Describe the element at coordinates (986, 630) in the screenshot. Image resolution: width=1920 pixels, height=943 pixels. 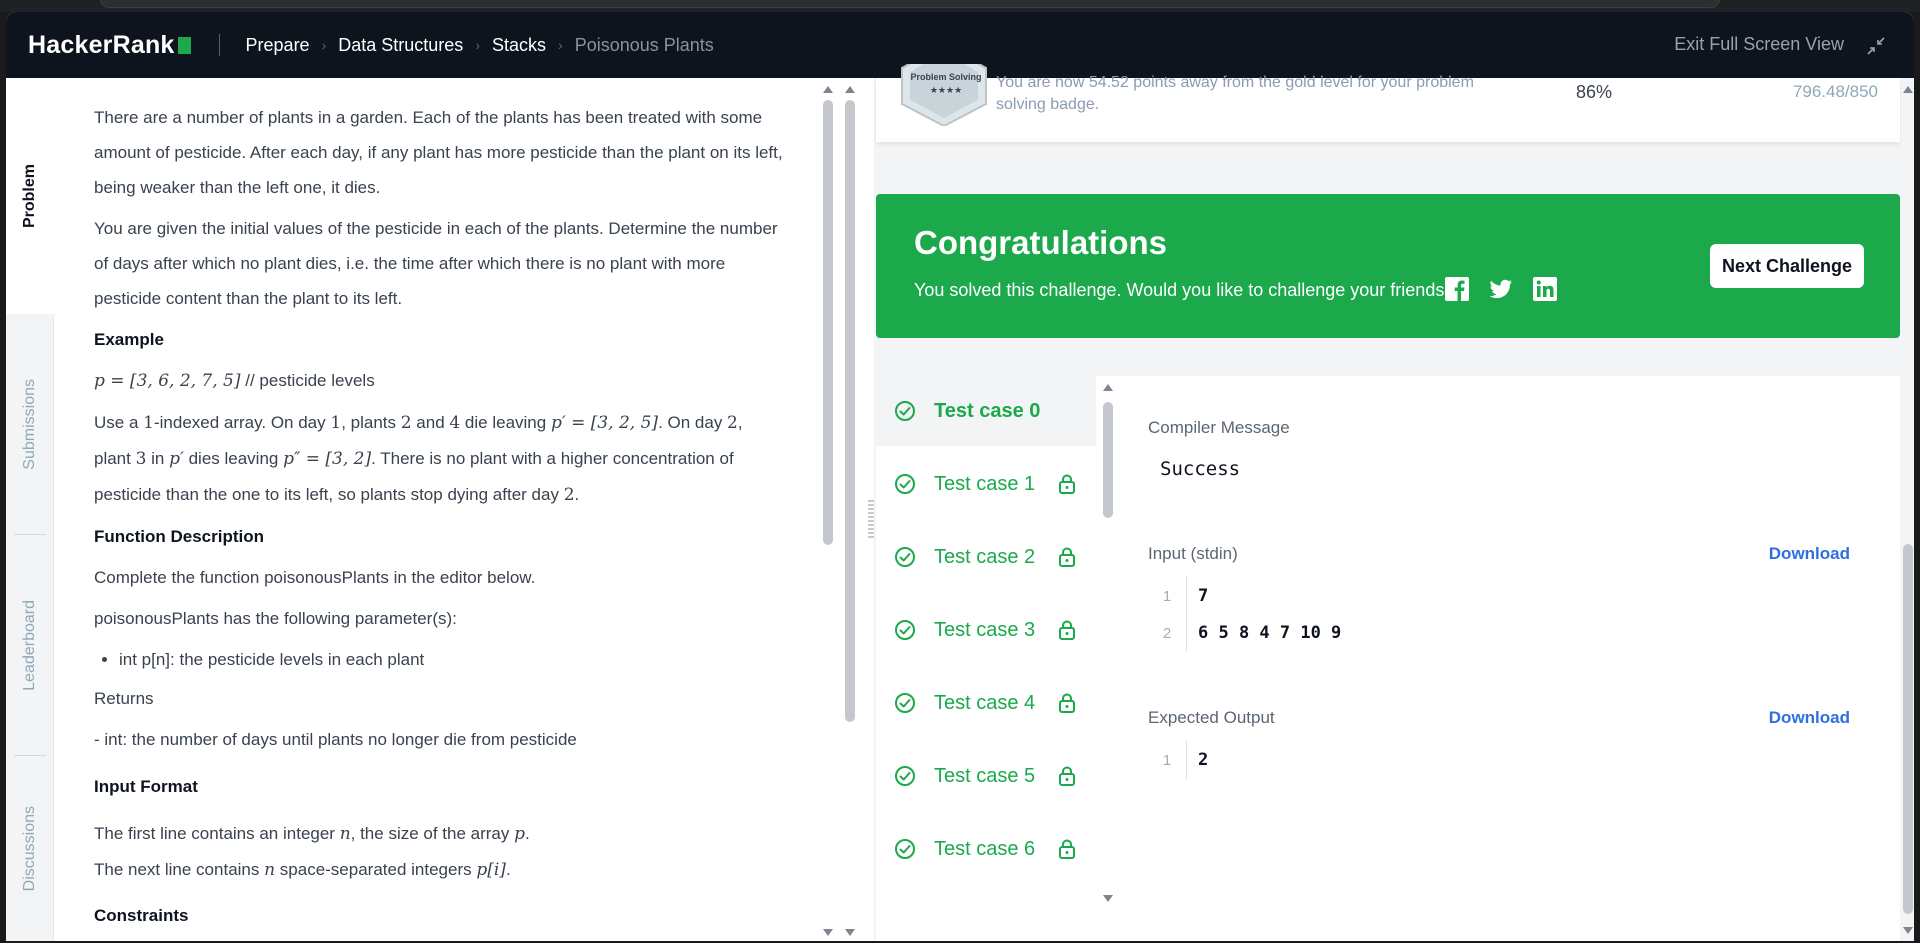
I see `test-case-item: Test case 3` at that location.